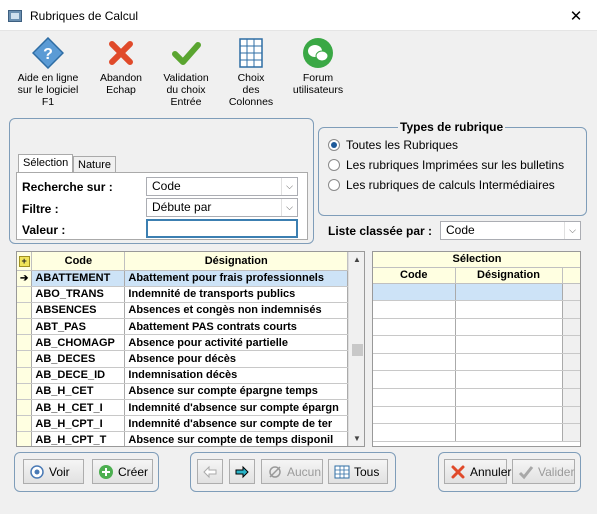 This screenshot has width=597, height=514. I want to click on table-row: AB_DECES Absence pour décès, so click(182, 359).